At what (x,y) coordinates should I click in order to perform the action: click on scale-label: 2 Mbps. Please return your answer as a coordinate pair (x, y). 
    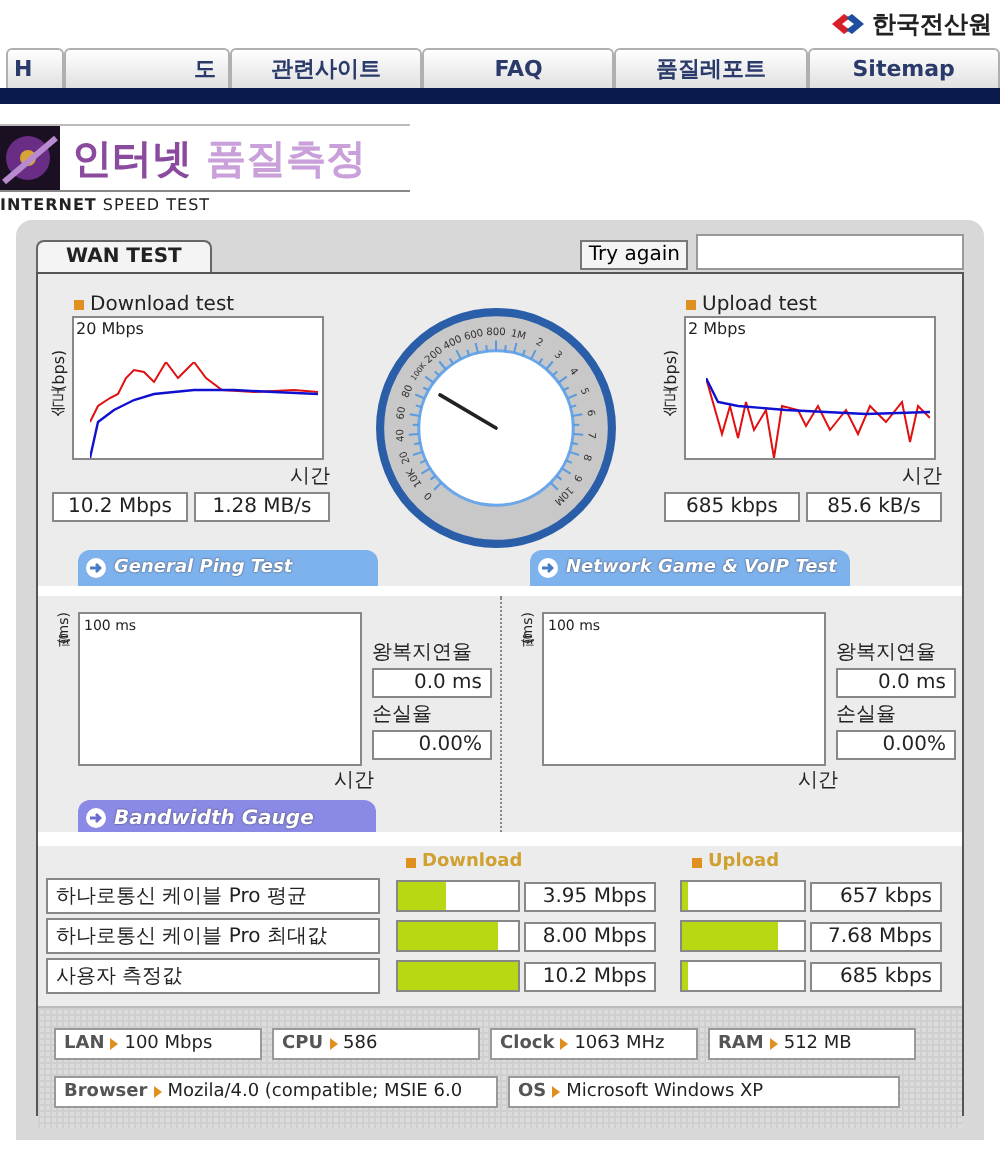
    Looking at the image, I should click on (717, 329).